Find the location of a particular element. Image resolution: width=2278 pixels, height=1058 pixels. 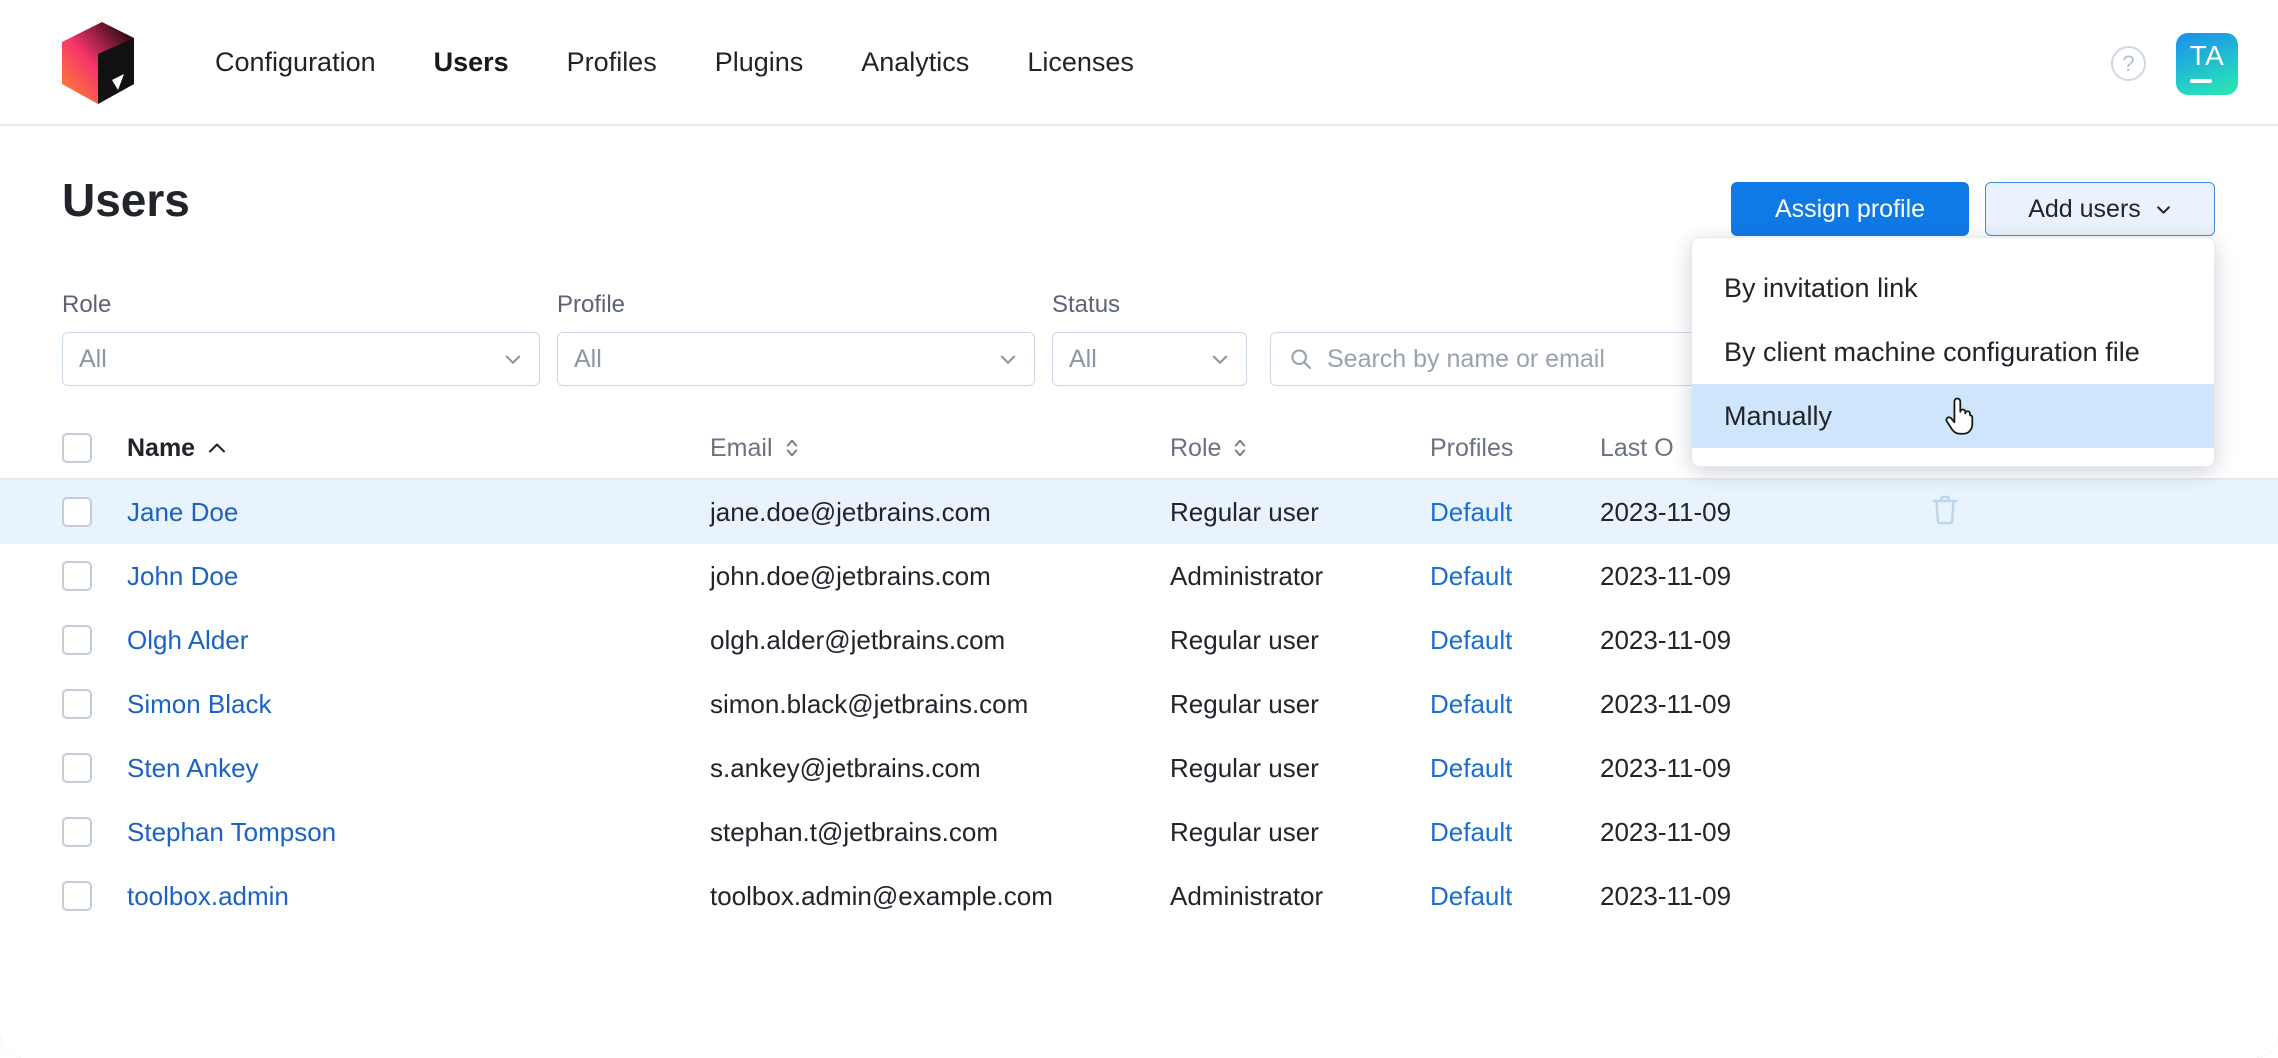

user-name-link: Jane Doe is located at coordinates (401, 512).